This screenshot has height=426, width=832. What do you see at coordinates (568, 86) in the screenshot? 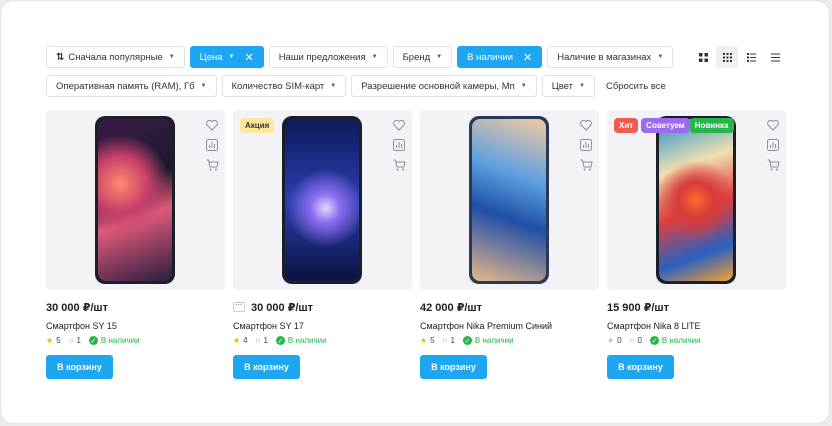
I see `color-filter: Цвет ▼` at bounding box center [568, 86].